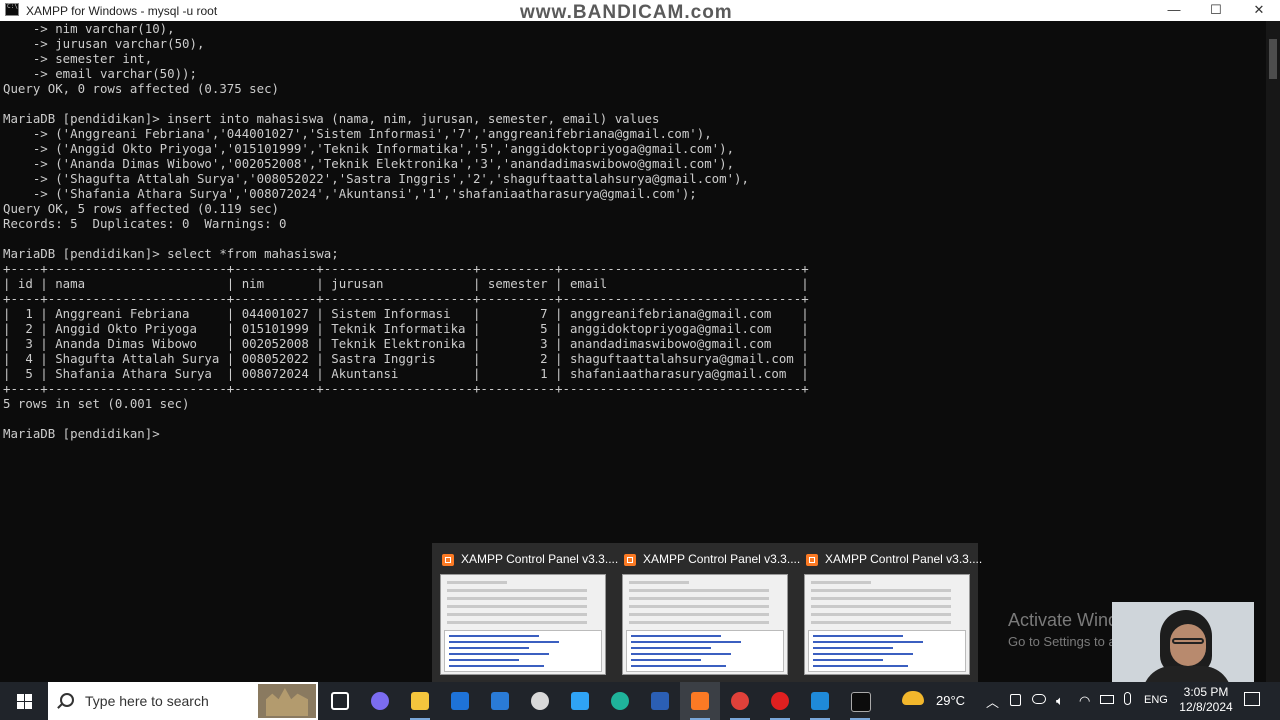 The height and width of the screenshot is (720, 1280). I want to click on record-icon, so click(780, 701).